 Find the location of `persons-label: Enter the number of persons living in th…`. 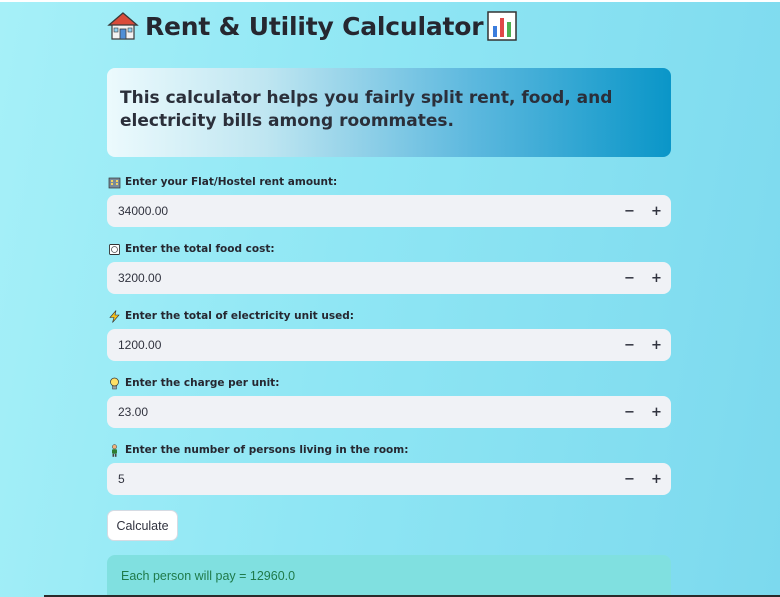

persons-label: Enter the number of persons living in th… is located at coordinates (389, 450).